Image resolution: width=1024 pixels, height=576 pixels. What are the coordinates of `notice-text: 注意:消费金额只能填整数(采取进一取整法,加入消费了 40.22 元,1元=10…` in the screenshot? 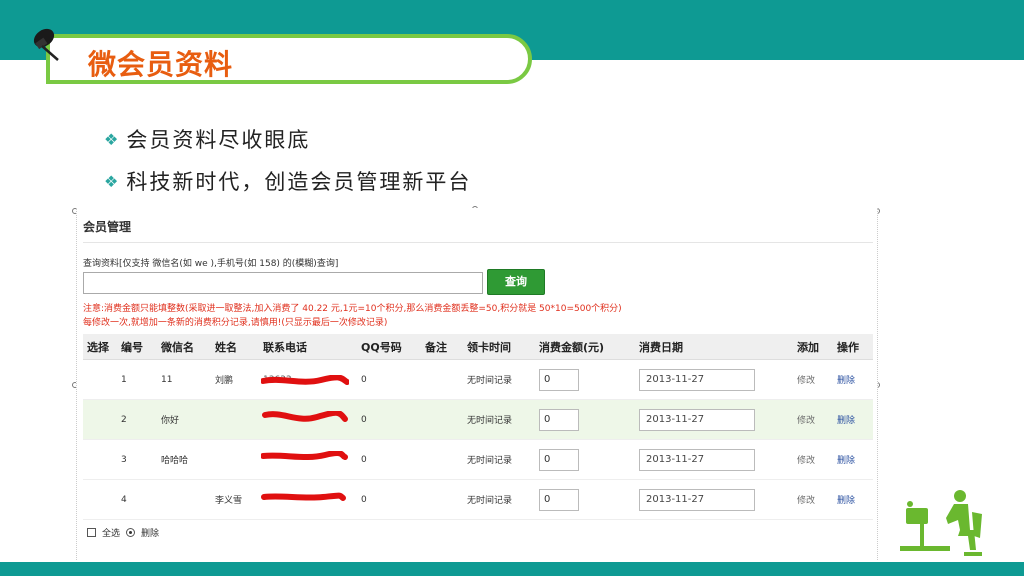 It's located at (478, 316).